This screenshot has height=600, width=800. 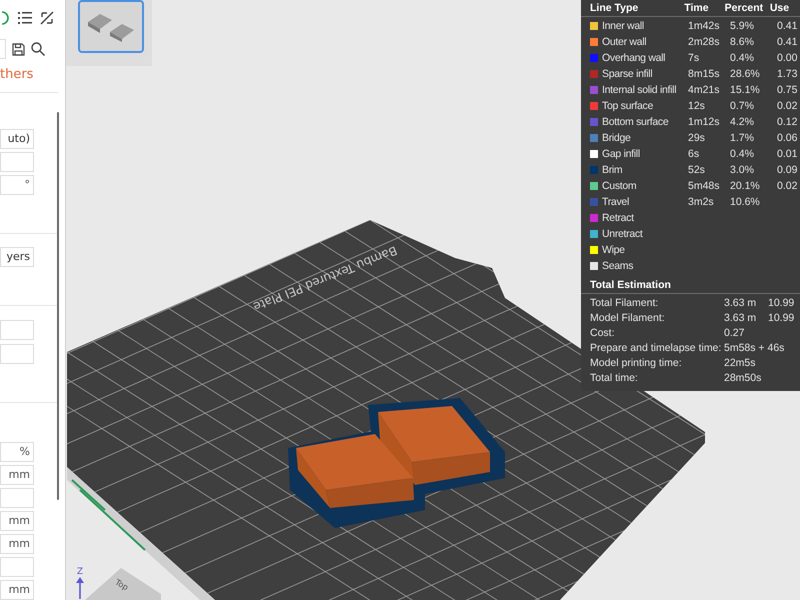 I want to click on total-value: 0.27, so click(x=734, y=332).